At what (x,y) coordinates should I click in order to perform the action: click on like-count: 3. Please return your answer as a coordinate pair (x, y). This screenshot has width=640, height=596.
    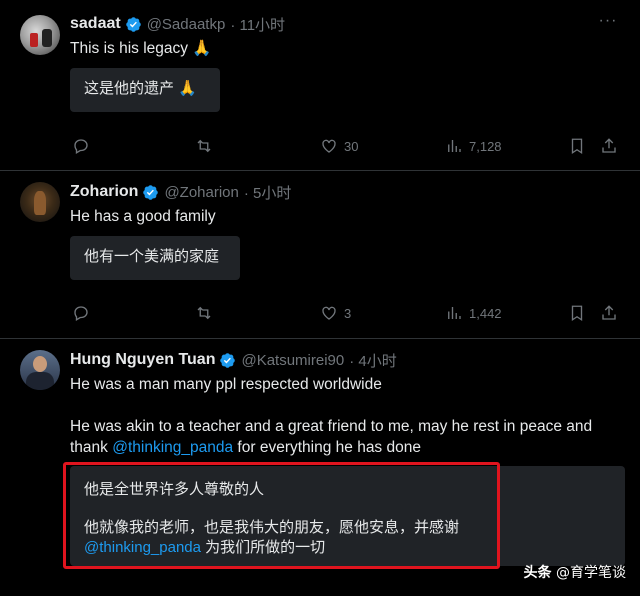
    Looking at the image, I should click on (348, 313).